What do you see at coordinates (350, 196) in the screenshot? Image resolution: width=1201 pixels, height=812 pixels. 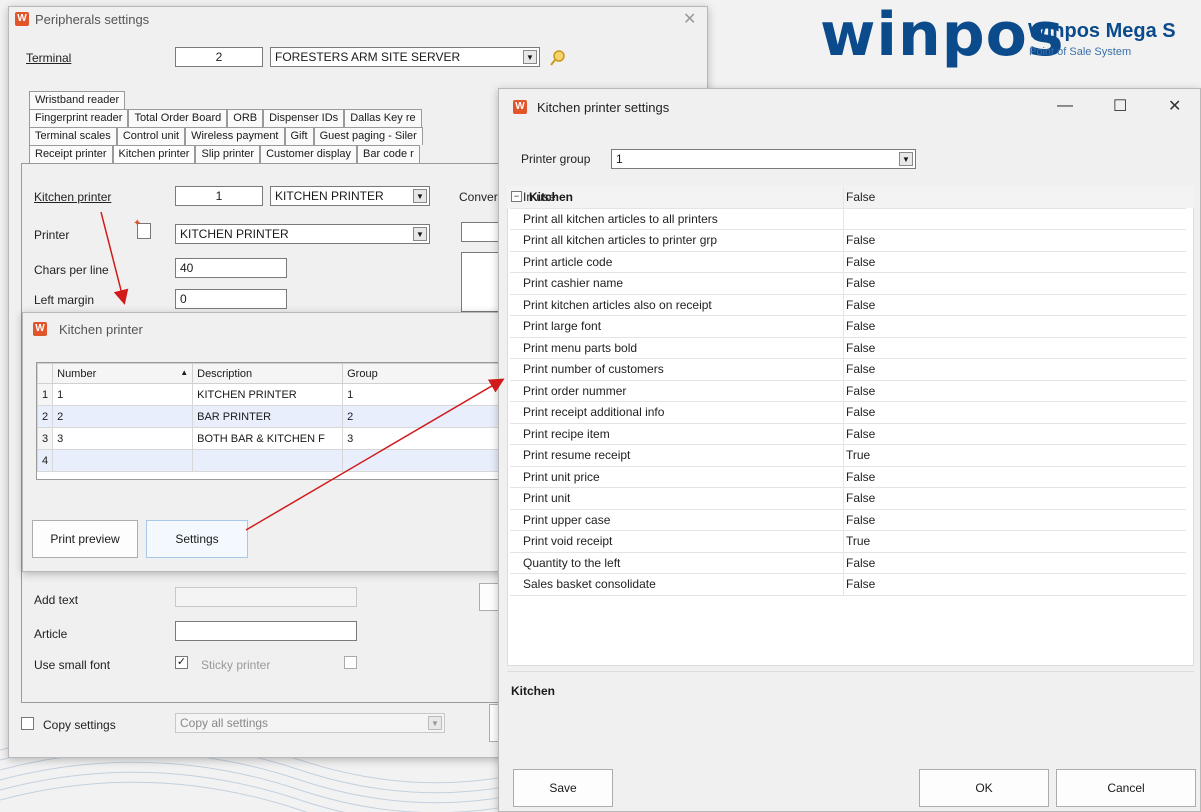 I see `kitchen-printer-select: KITCHEN PRINTER ▼` at bounding box center [350, 196].